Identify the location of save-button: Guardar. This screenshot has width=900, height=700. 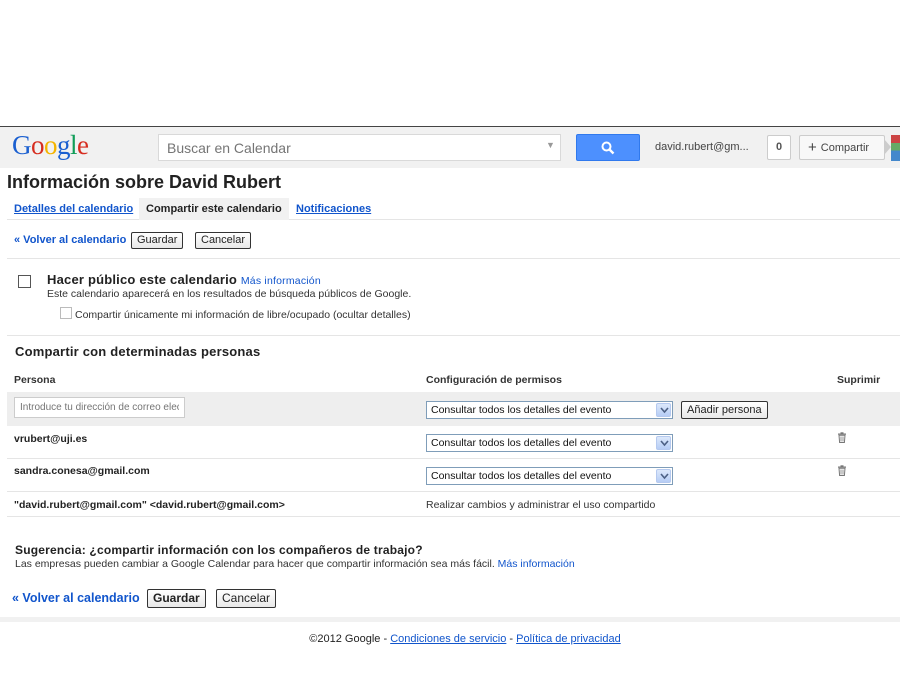
(157, 240).